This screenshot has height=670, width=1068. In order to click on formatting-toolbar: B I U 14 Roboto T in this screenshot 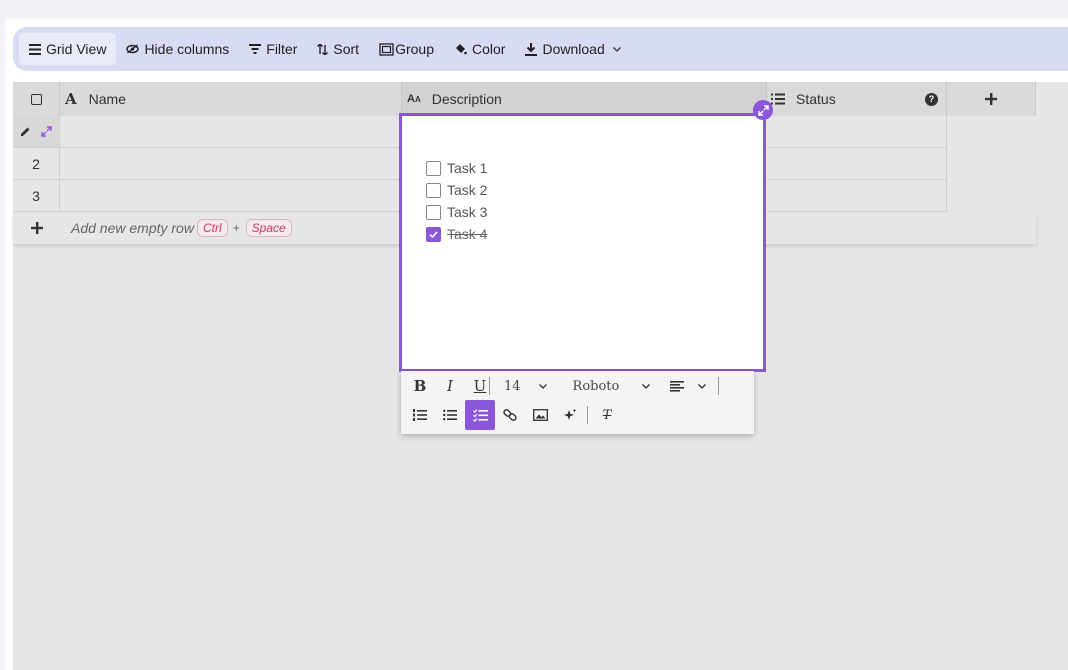, I will do `click(577, 402)`.